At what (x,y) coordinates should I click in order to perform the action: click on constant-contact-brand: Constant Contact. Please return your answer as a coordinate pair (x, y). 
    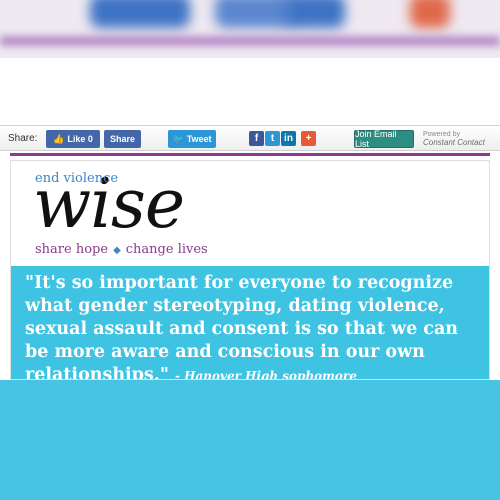
    Looking at the image, I should click on (454, 142).